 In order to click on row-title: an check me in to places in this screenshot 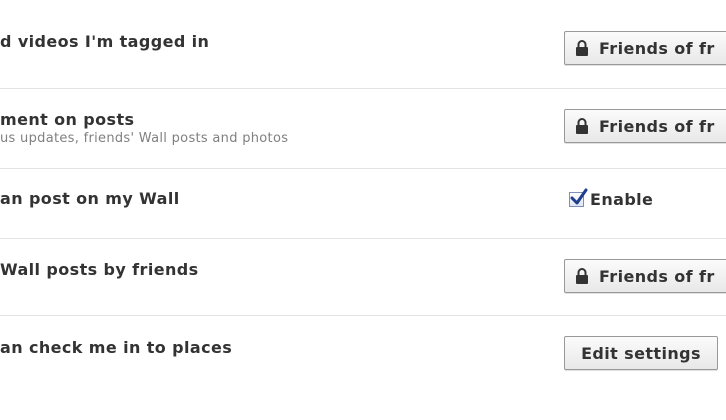, I will do `click(116, 347)`.